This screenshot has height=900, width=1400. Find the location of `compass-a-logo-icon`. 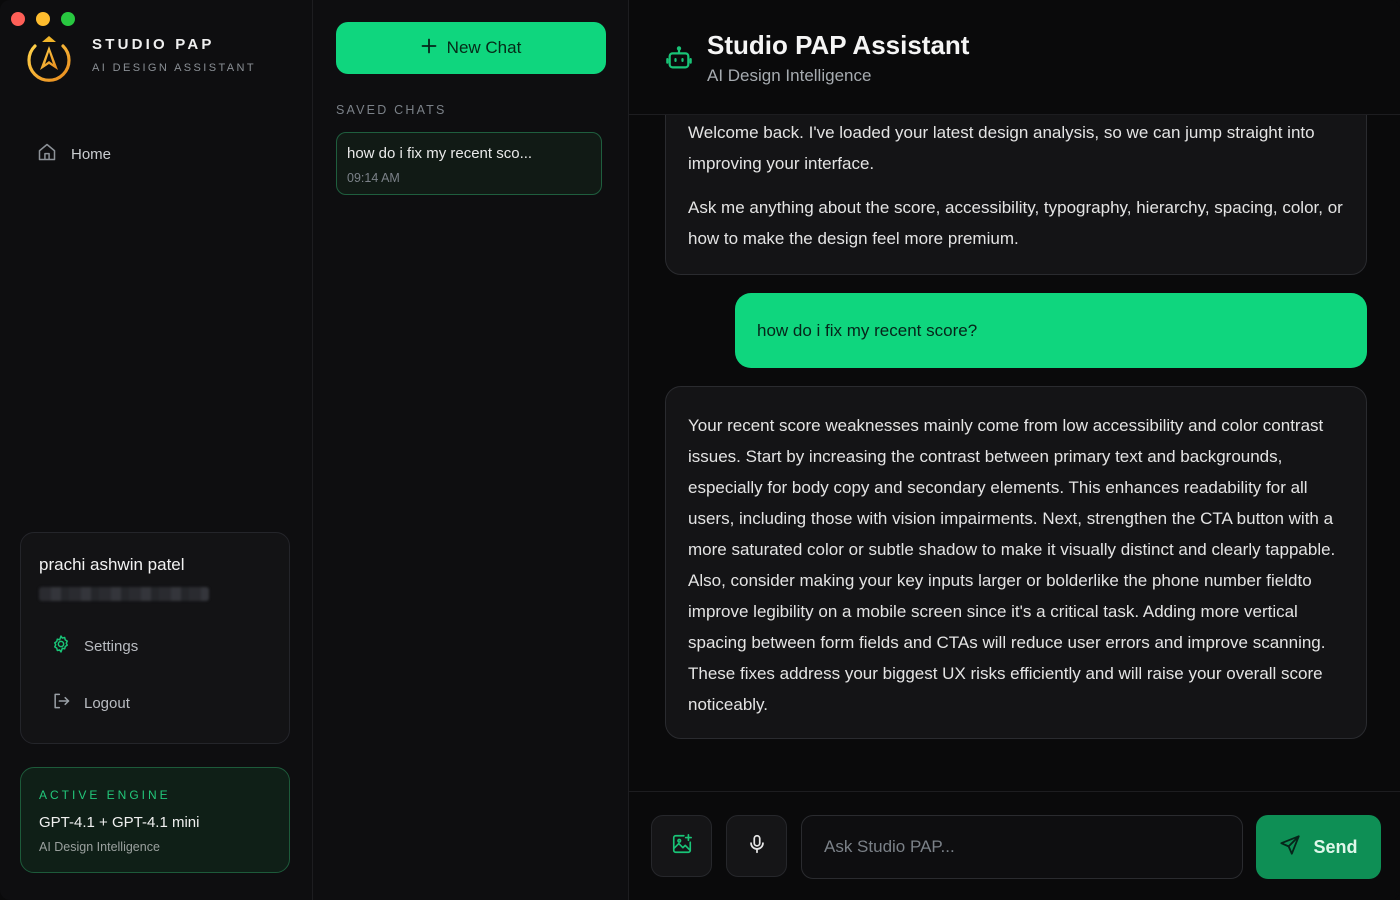

compass-a-logo-icon is located at coordinates (49, 58).